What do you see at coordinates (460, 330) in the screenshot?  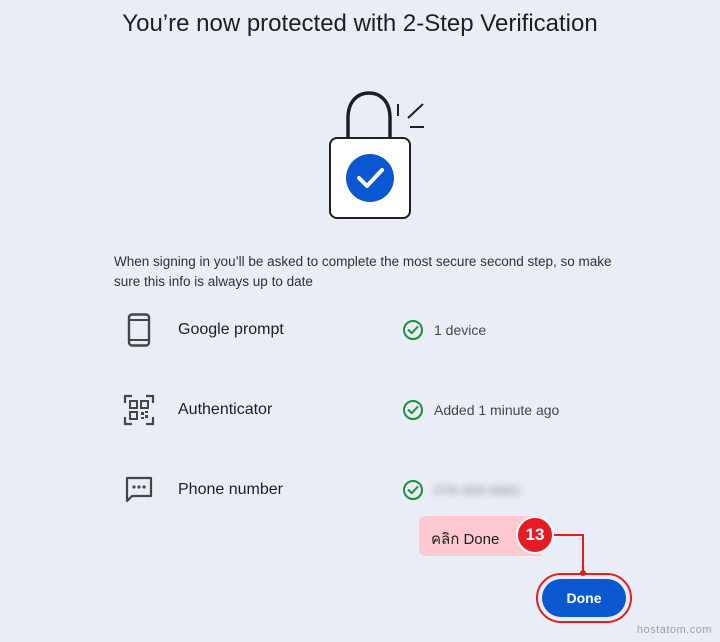 I see `method-status: 1 device` at bounding box center [460, 330].